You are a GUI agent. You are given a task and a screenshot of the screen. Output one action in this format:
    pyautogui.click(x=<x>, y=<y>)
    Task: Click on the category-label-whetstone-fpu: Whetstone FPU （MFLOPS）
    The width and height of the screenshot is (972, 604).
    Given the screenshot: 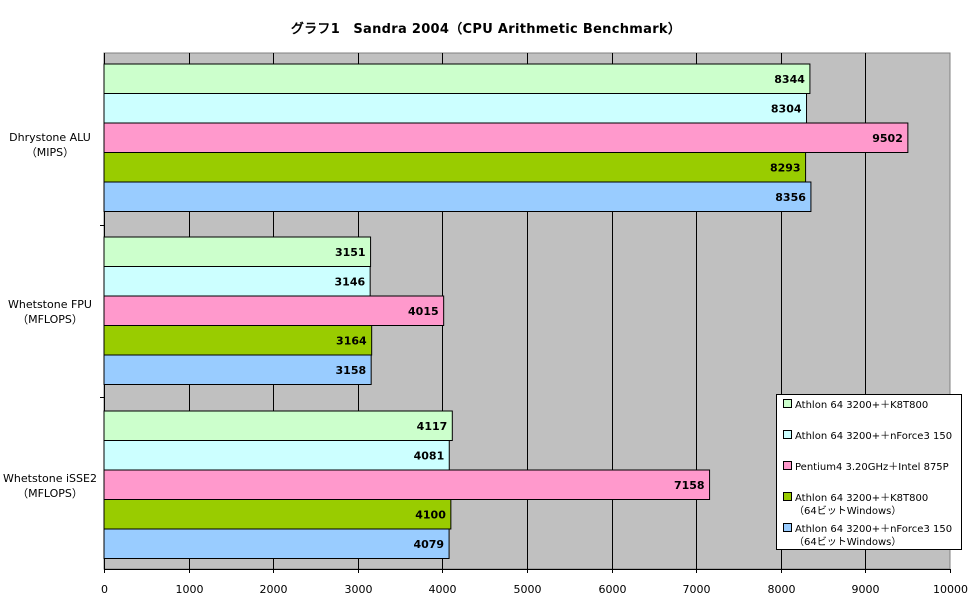 What is the action you would take?
    pyautogui.click(x=50, y=312)
    